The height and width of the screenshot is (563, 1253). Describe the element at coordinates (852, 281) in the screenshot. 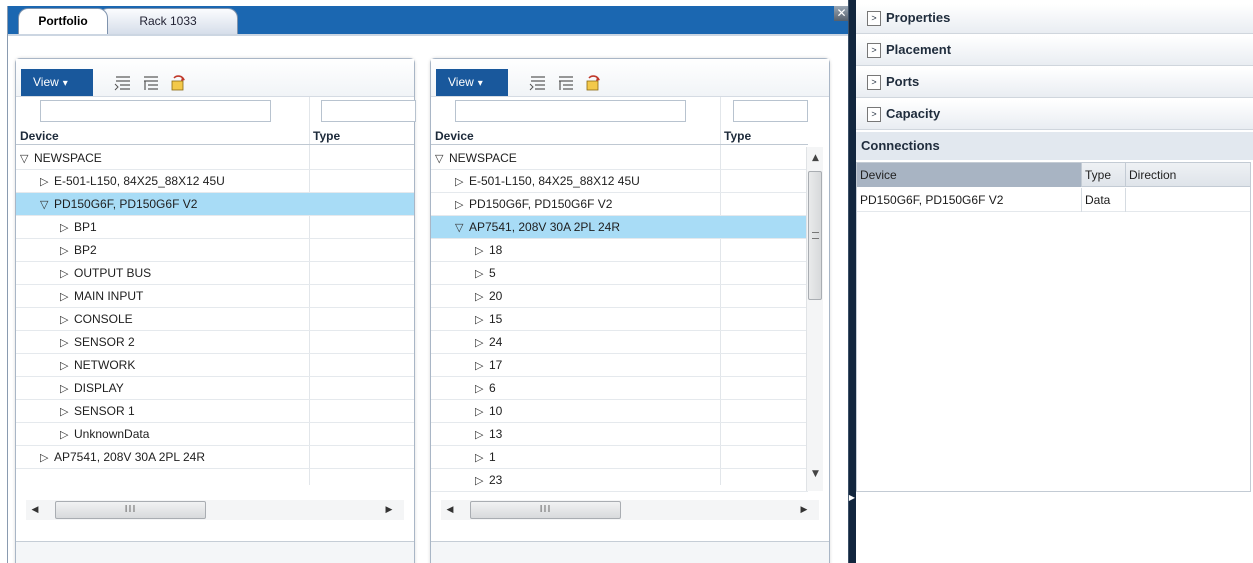

I see `panel-splitter` at that location.